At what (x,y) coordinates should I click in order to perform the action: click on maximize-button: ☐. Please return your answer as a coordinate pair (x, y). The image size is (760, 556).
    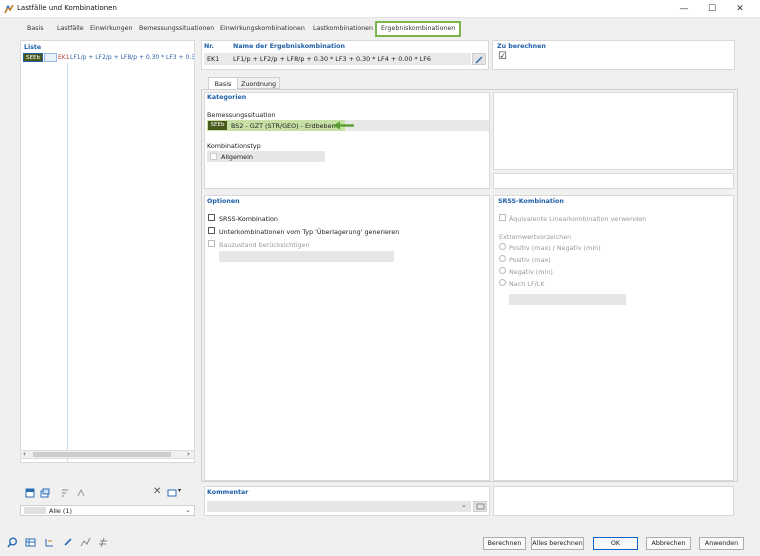
    Looking at the image, I should click on (712, 9).